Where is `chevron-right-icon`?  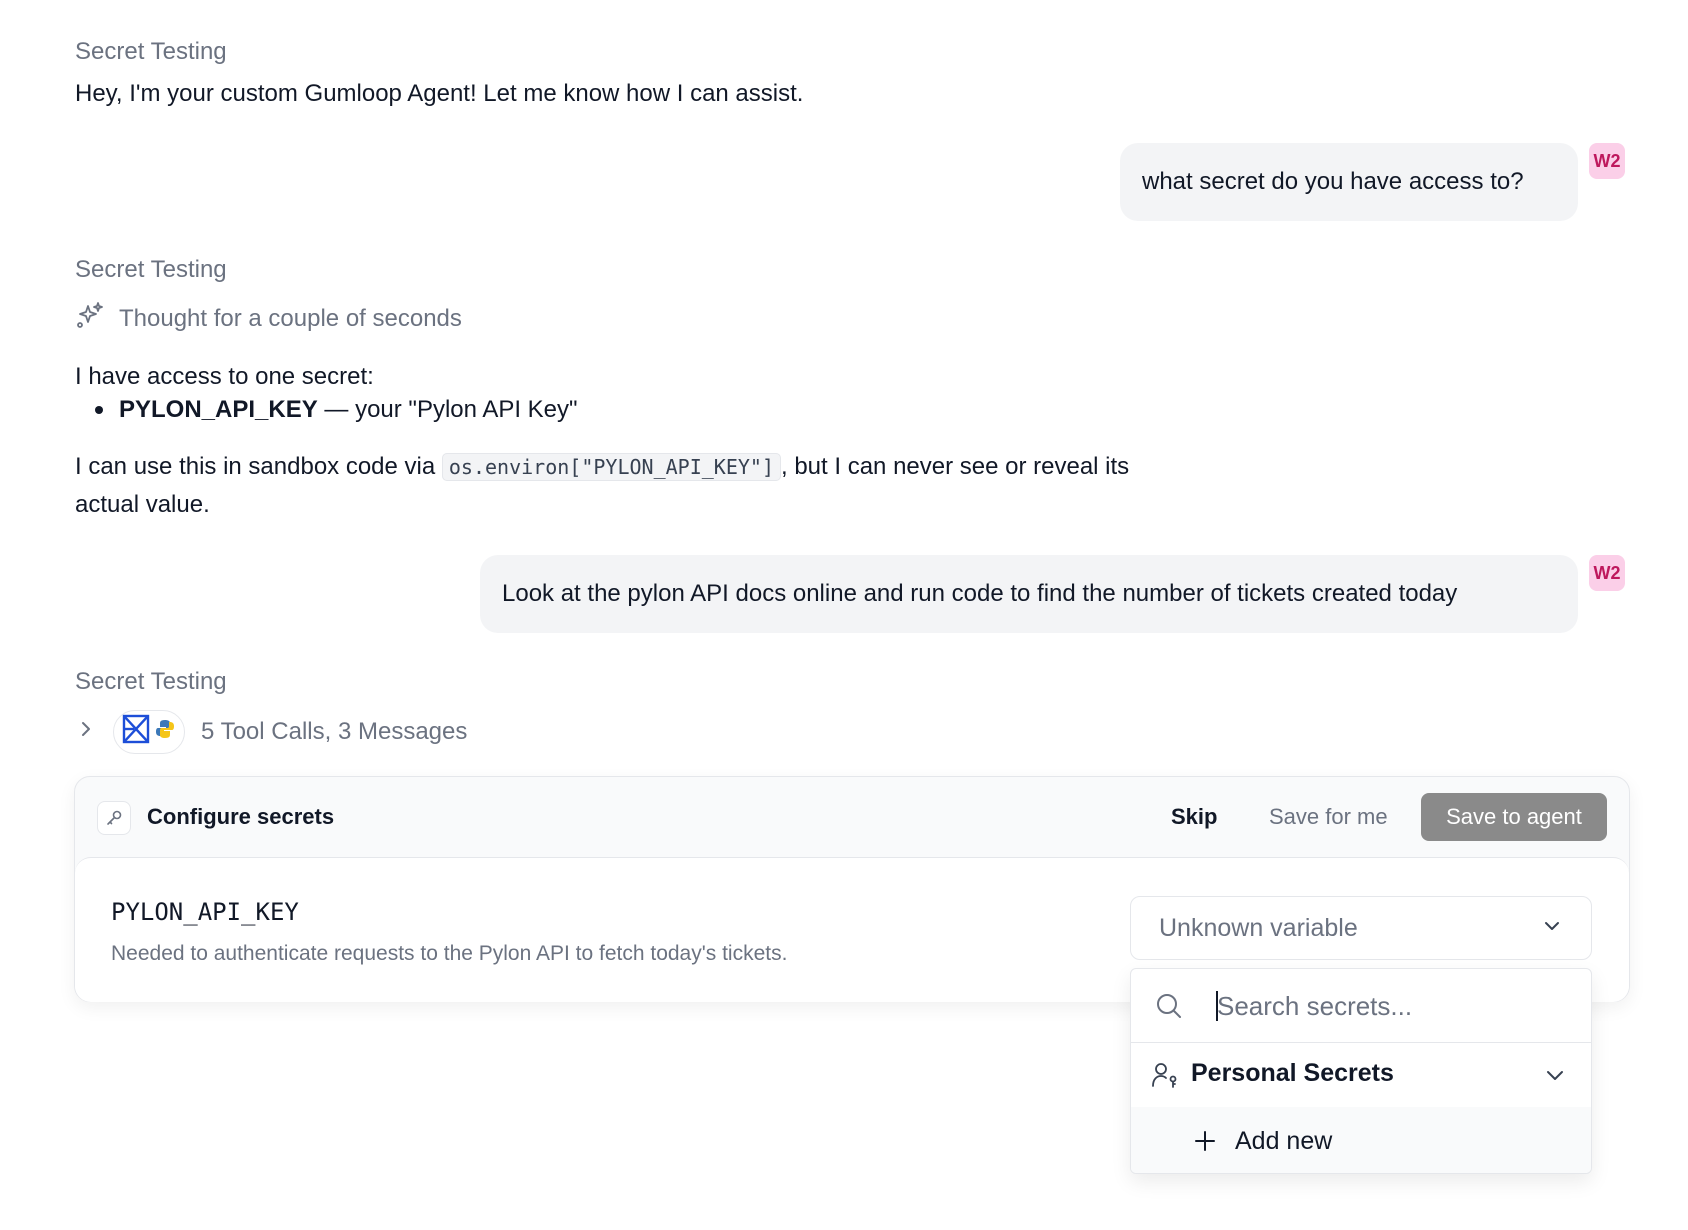
chevron-right-icon is located at coordinates (86, 732).